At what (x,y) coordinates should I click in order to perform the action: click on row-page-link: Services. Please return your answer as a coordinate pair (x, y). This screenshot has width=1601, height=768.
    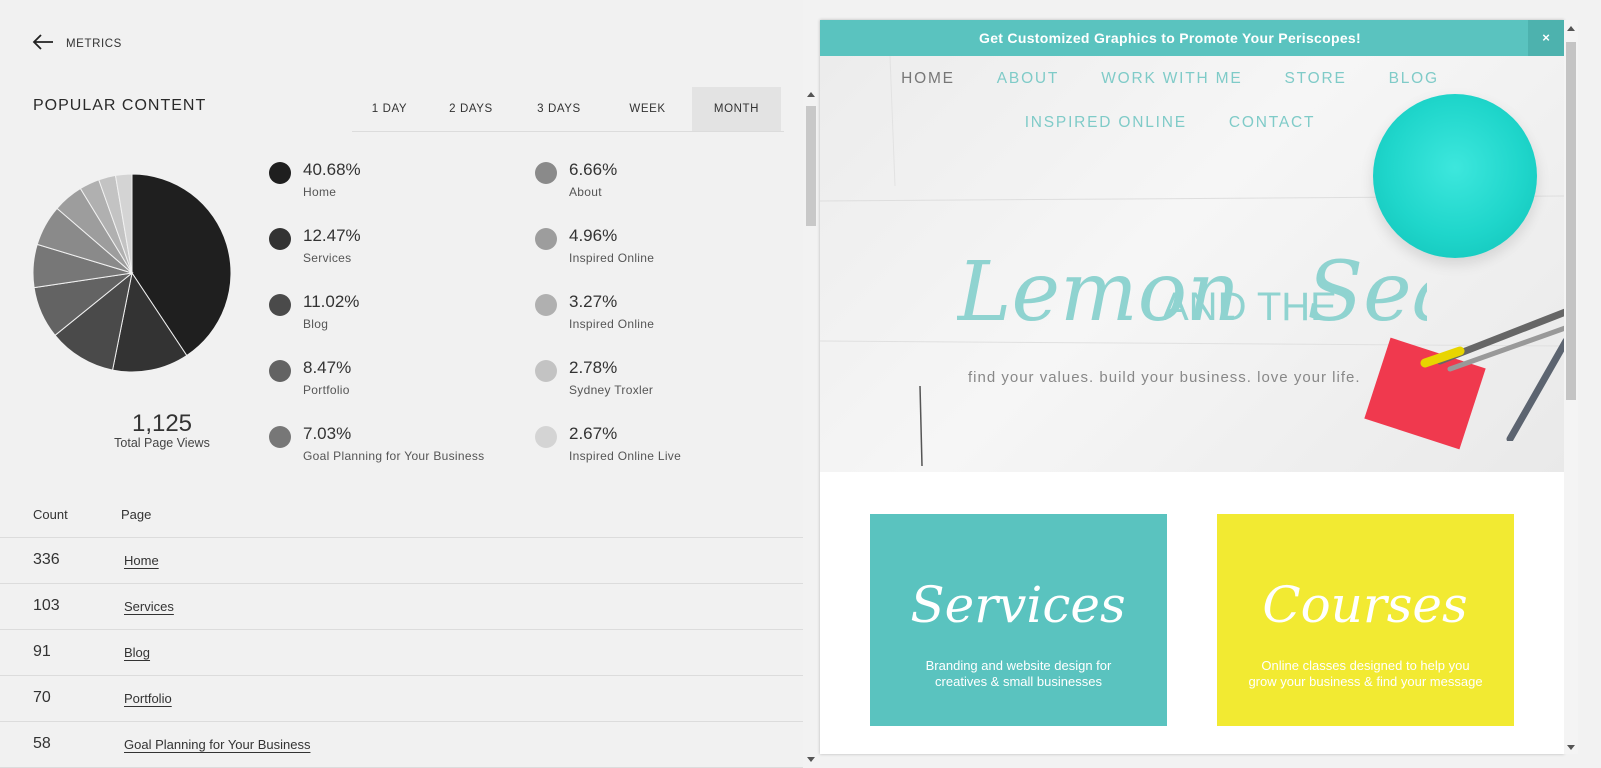
    Looking at the image, I should click on (149, 606).